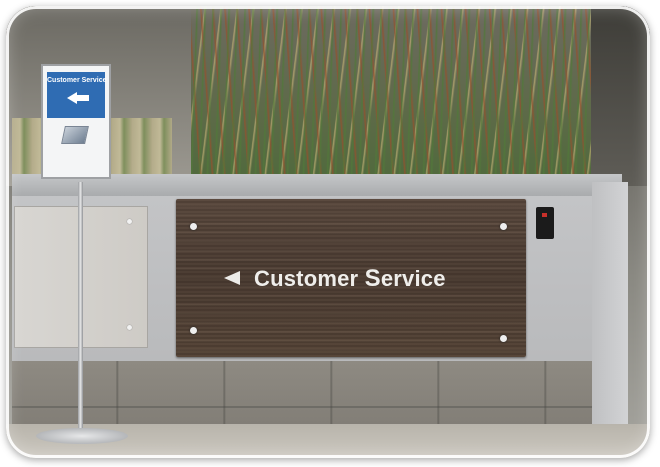  What do you see at coordinates (544, 215) in the screenshot?
I see `card-reader-led` at bounding box center [544, 215].